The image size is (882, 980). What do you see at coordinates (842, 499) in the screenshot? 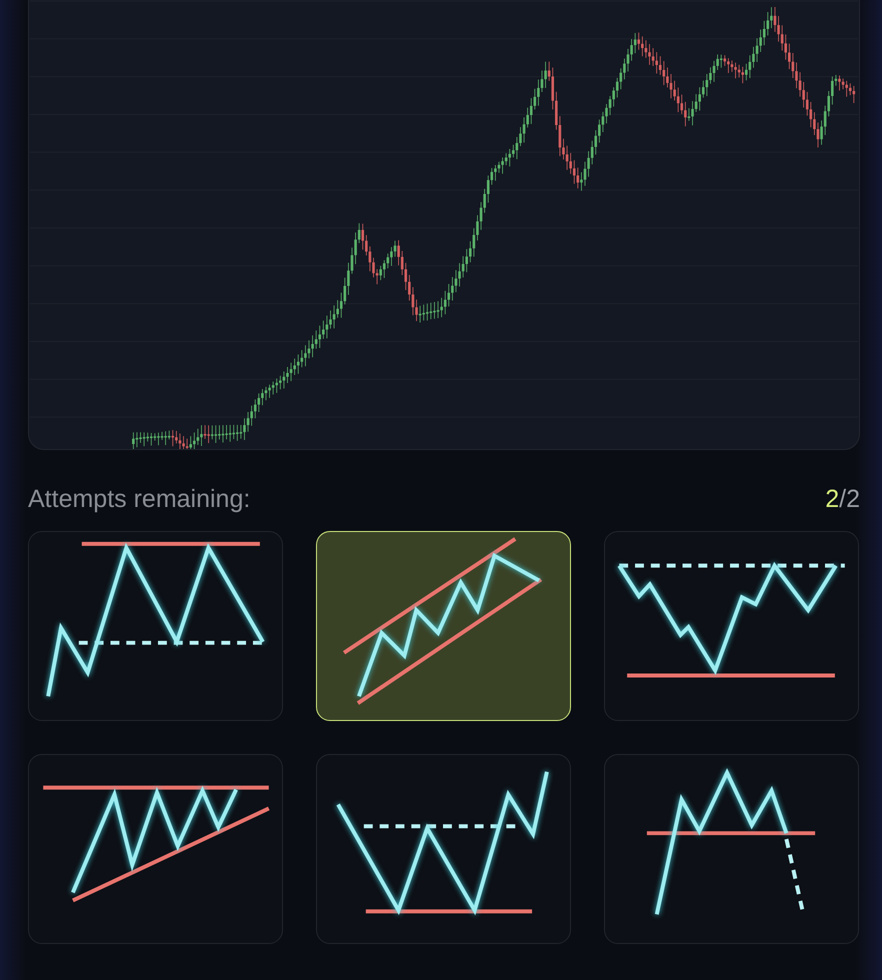
I see `attempts-count: 2/2` at bounding box center [842, 499].